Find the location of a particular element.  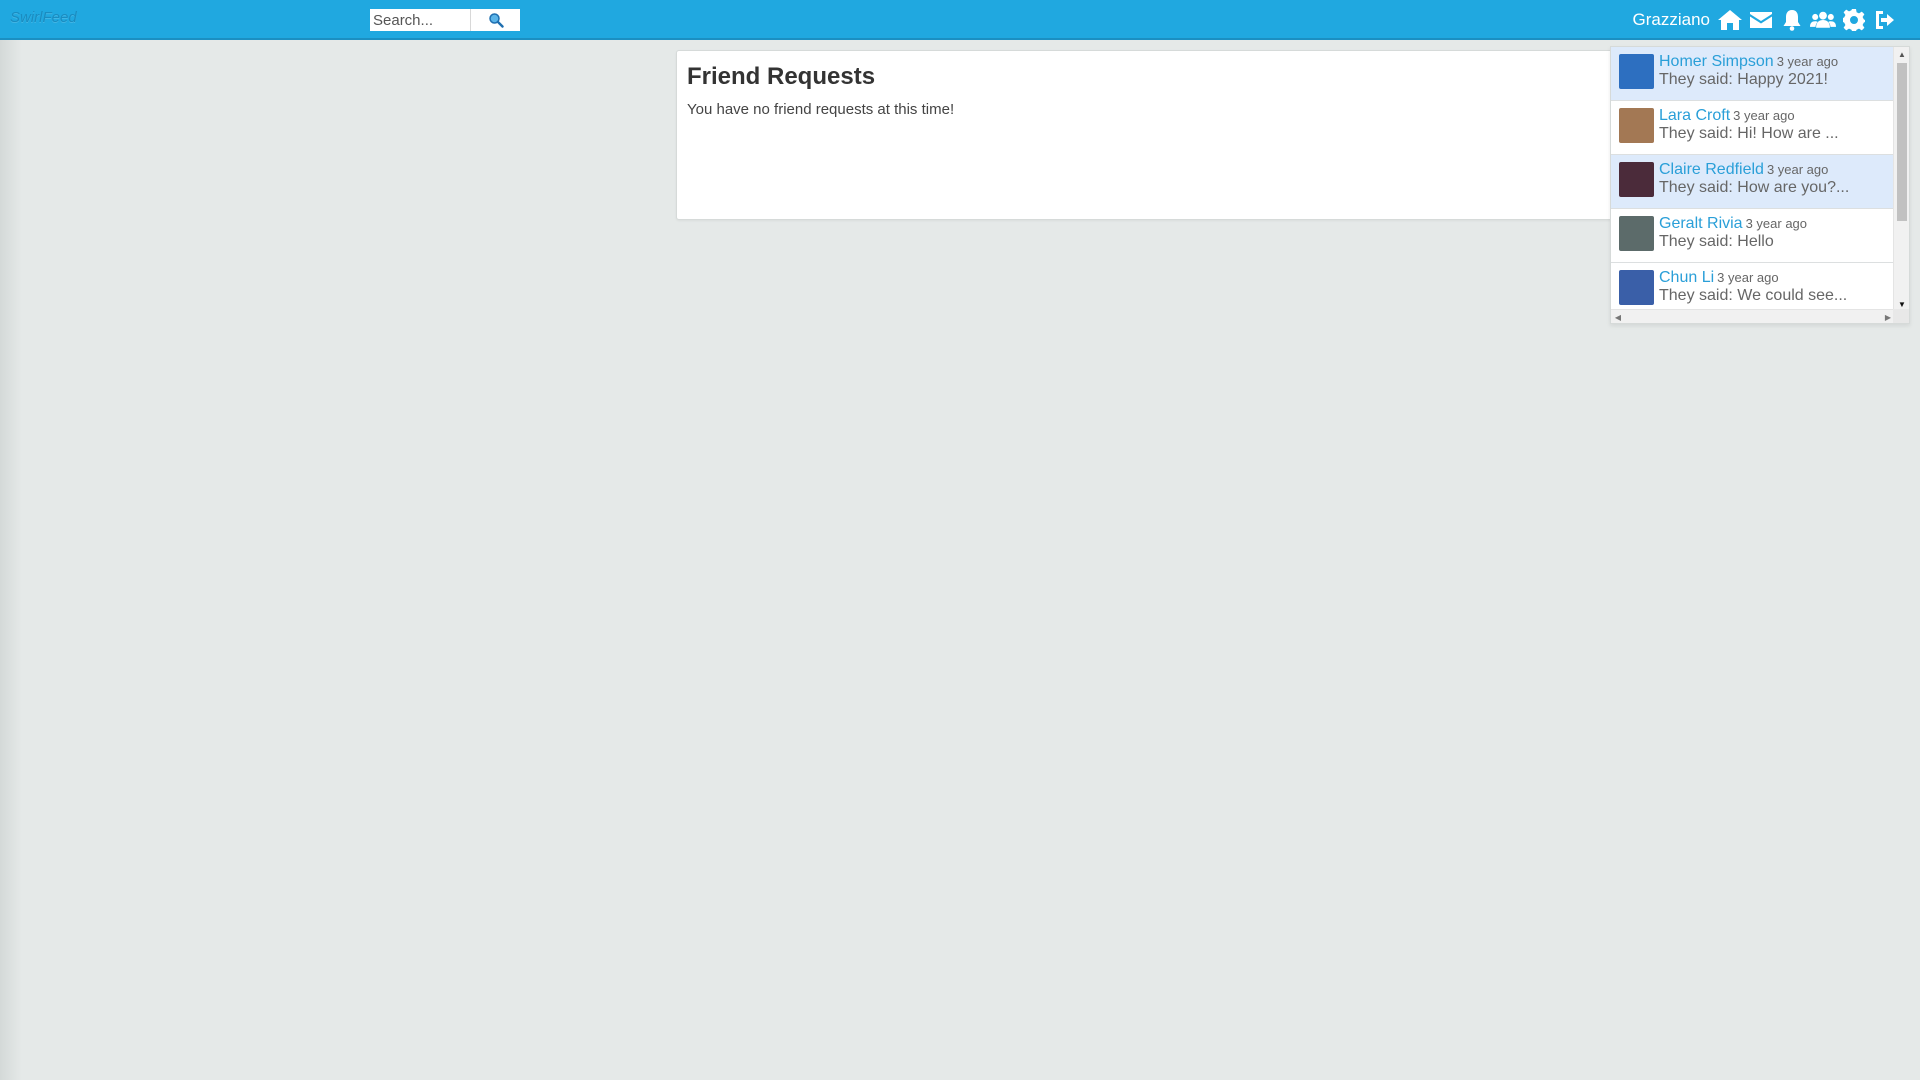

top-bar: SwirlFeed Grazziano is located at coordinates (960, 20).